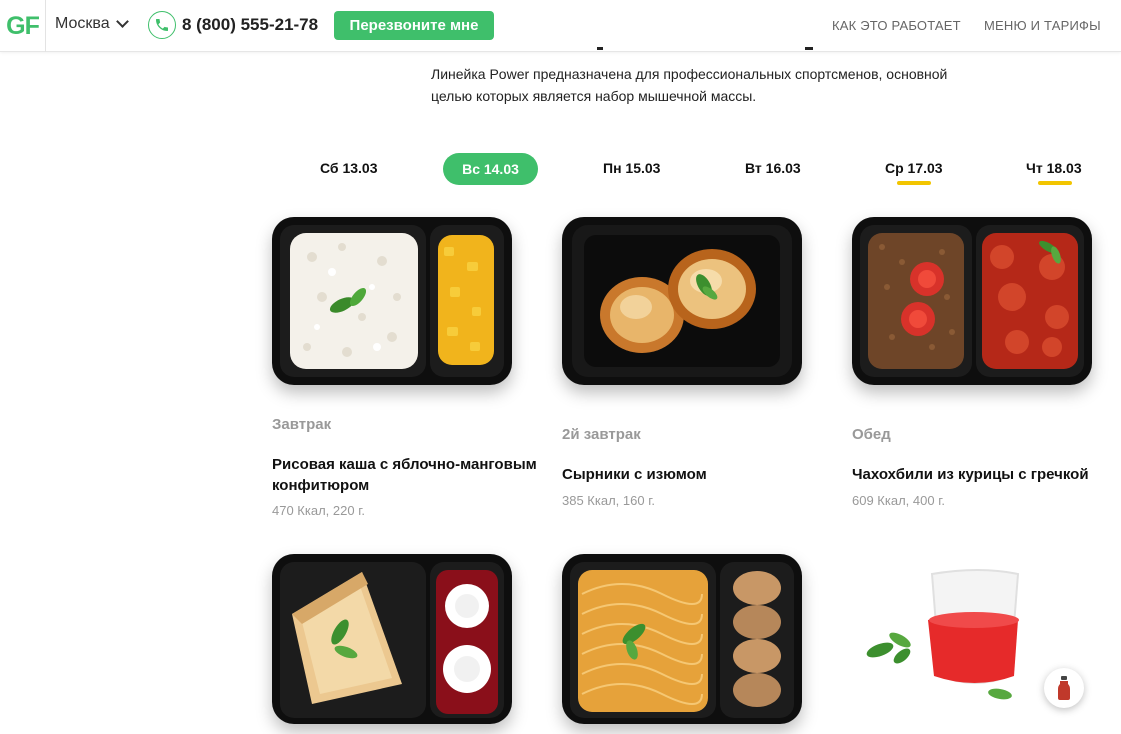  Describe the element at coordinates (950, 635) in the screenshot. I see `drink-image` at that location.